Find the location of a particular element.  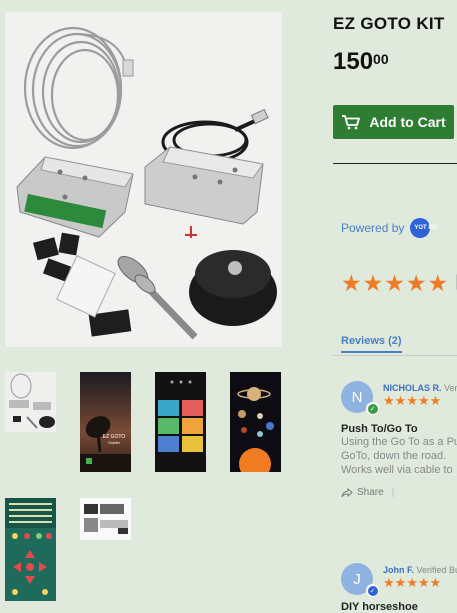

powered-by: Powered by YOT PO is located at coordinates (389, 228).